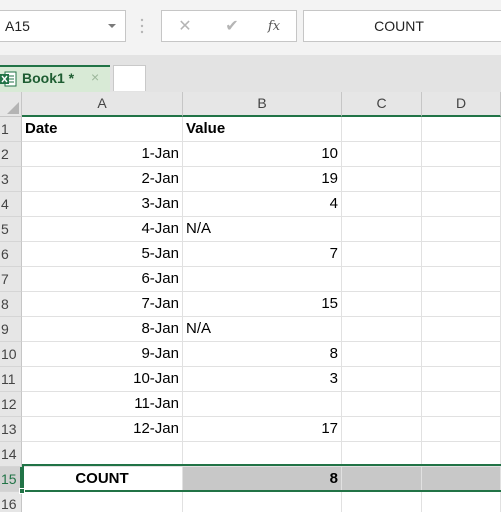 The height and width of the screenshot is (512, 501). What do you see at coordinates (112, 26) in the screenshot?
I see `chevron-down-icon` at bounding box center [112, 26].